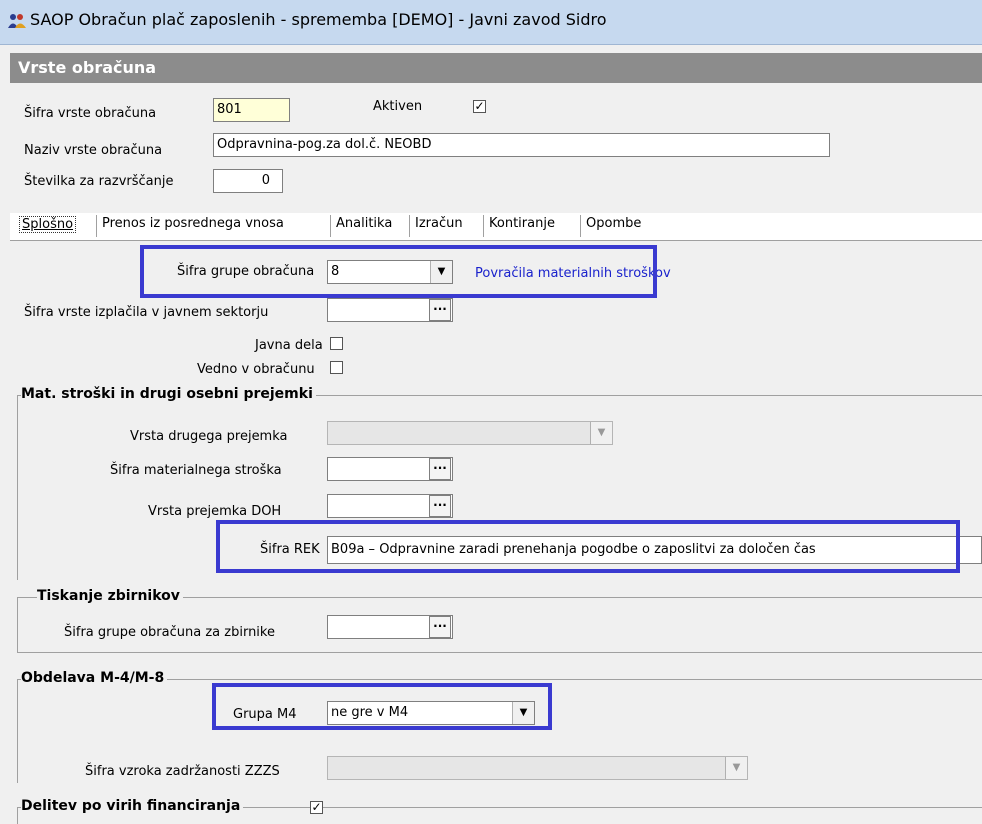  What do you see at coordinates (182, 771) in the screenshot?
I see `vzrok-zzzs-label: Šifra vzroka zadržanosti ZZZS` at bounding box center [182, 771].